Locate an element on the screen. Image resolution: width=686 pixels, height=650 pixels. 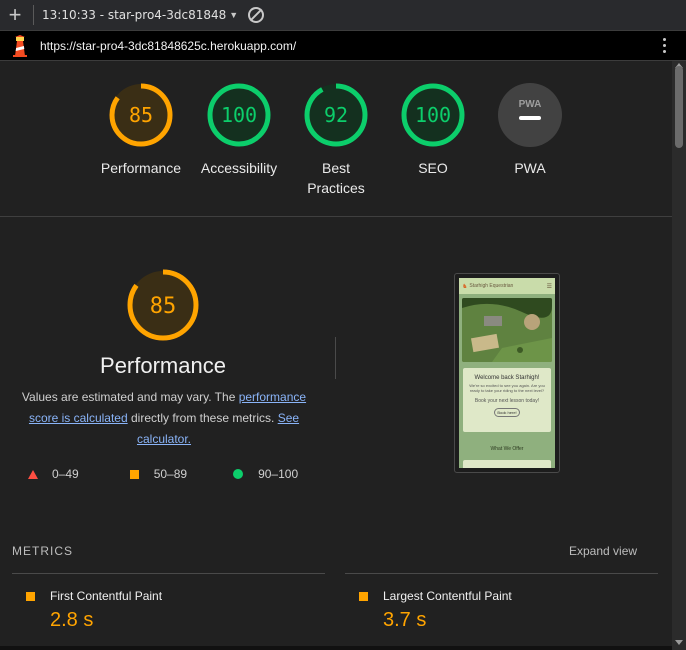
toolbar-divider is located at coordinates (33, 15).